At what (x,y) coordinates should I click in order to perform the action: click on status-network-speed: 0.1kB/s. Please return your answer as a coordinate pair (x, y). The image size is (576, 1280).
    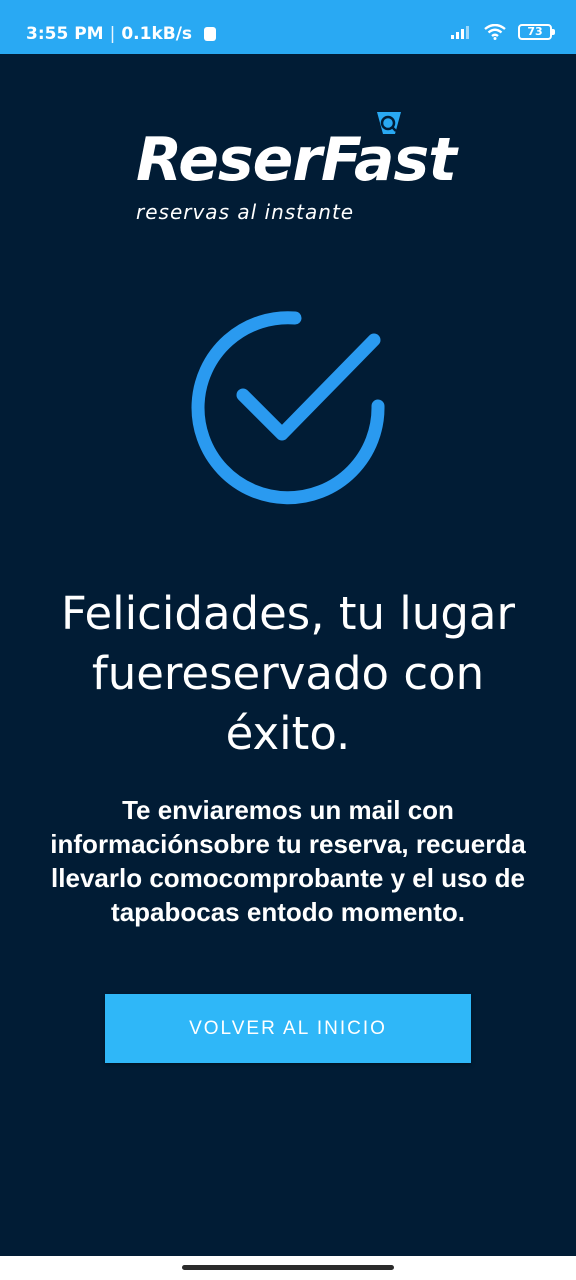
    Looking at the image, I should click on (157, 34).